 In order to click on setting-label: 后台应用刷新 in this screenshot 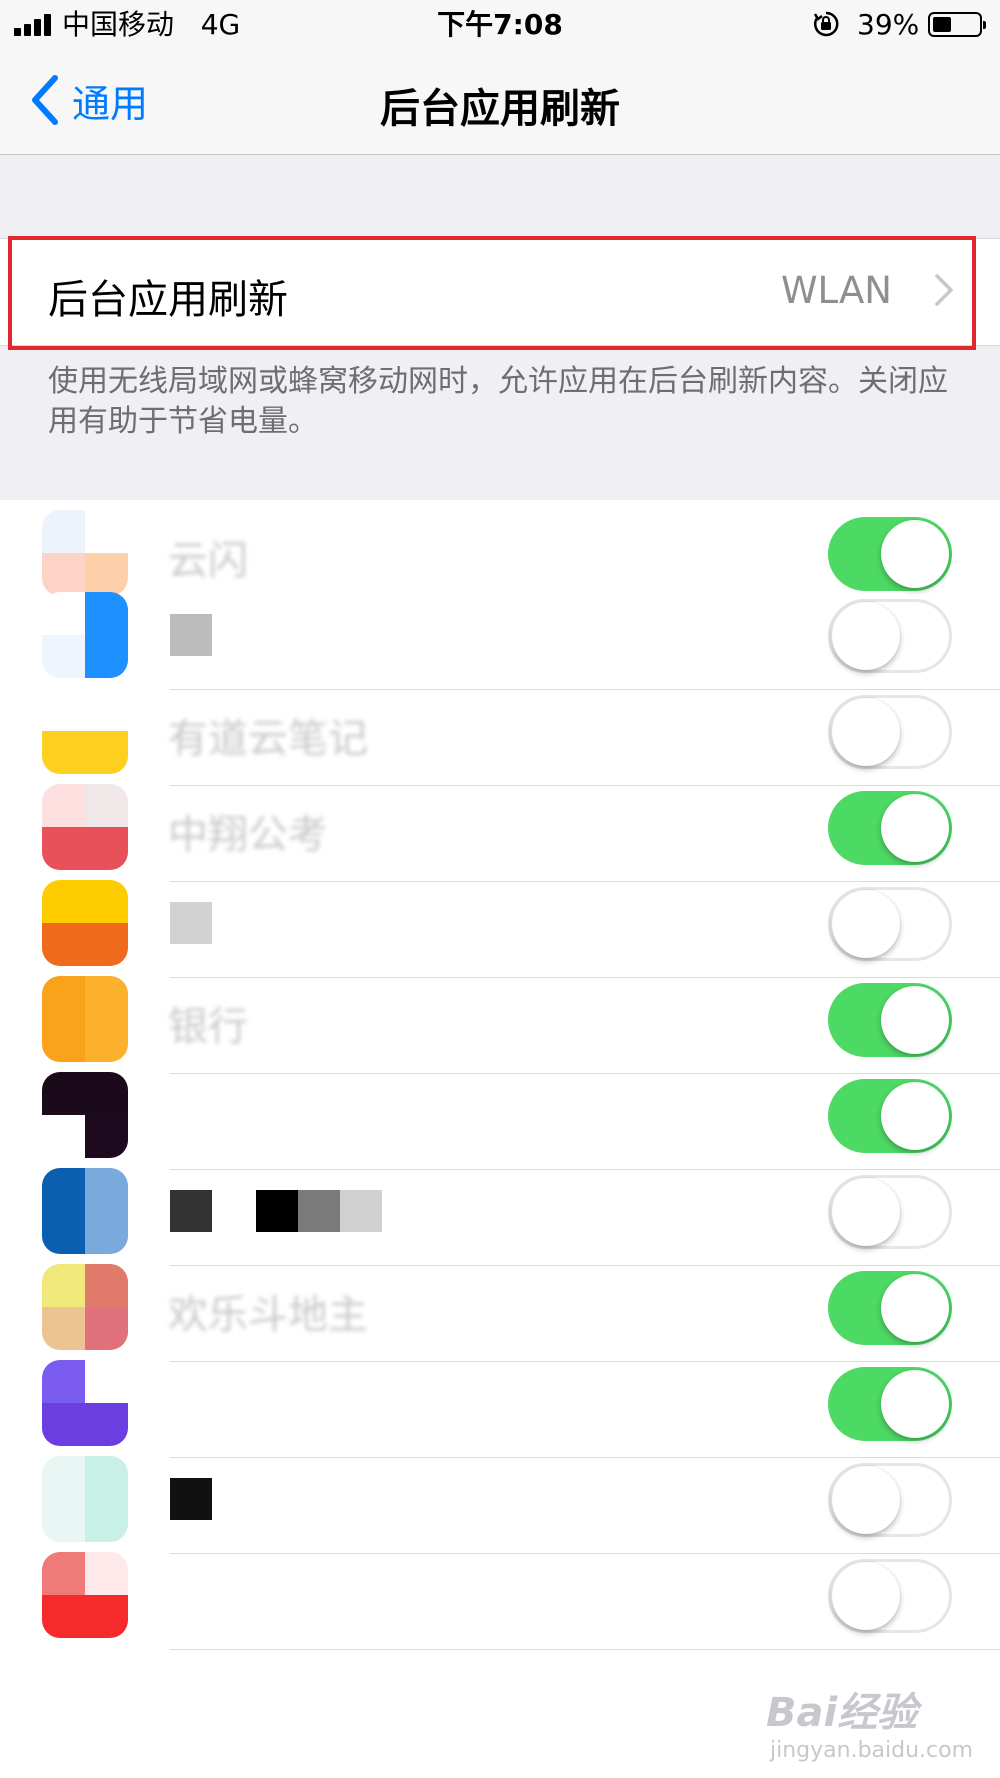, I will do `click(168, 300)`.